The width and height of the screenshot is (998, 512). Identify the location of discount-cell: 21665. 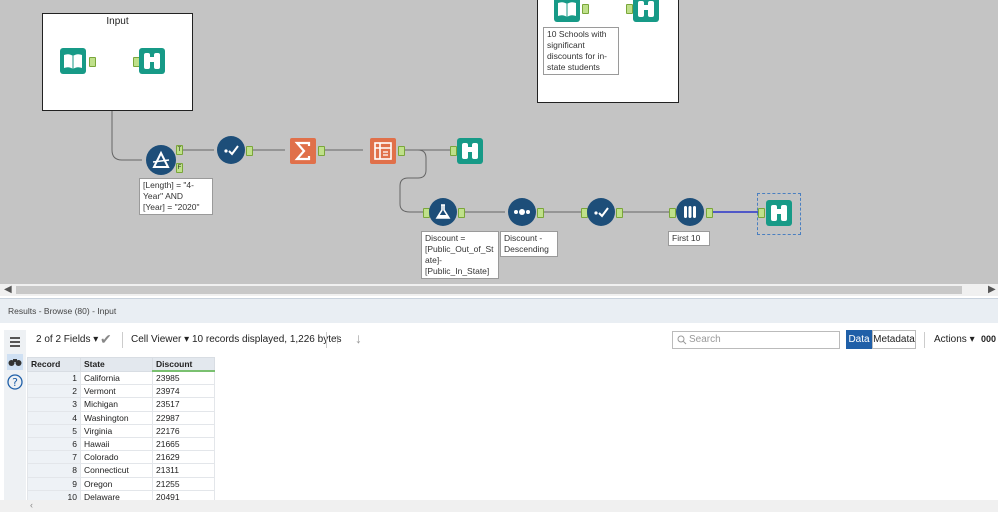
(183, 444).